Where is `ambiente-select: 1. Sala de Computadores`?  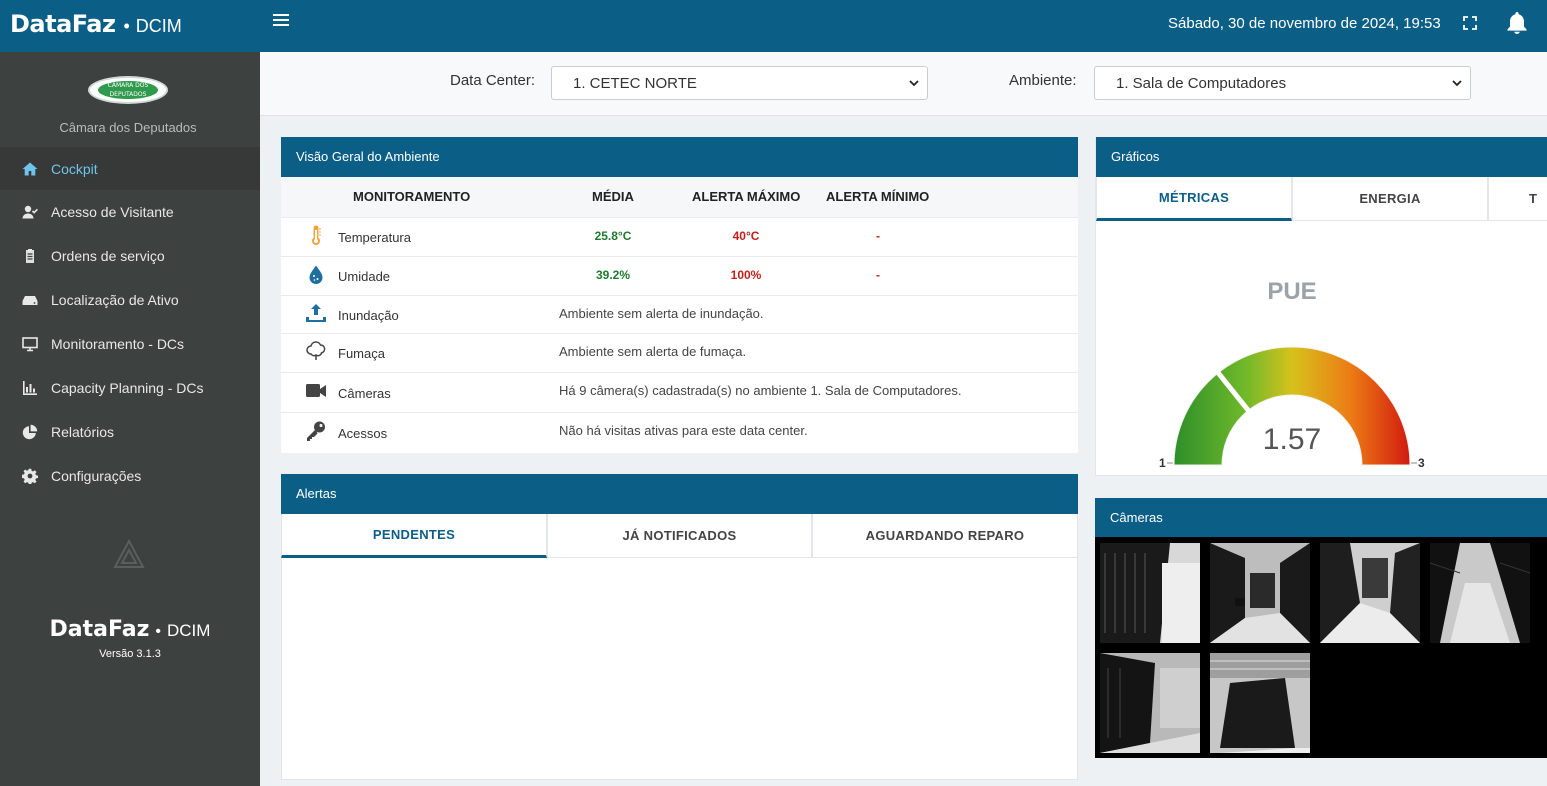
ambiente-select: 1. Sala de Computadores is located at coordinates (1282, 83).